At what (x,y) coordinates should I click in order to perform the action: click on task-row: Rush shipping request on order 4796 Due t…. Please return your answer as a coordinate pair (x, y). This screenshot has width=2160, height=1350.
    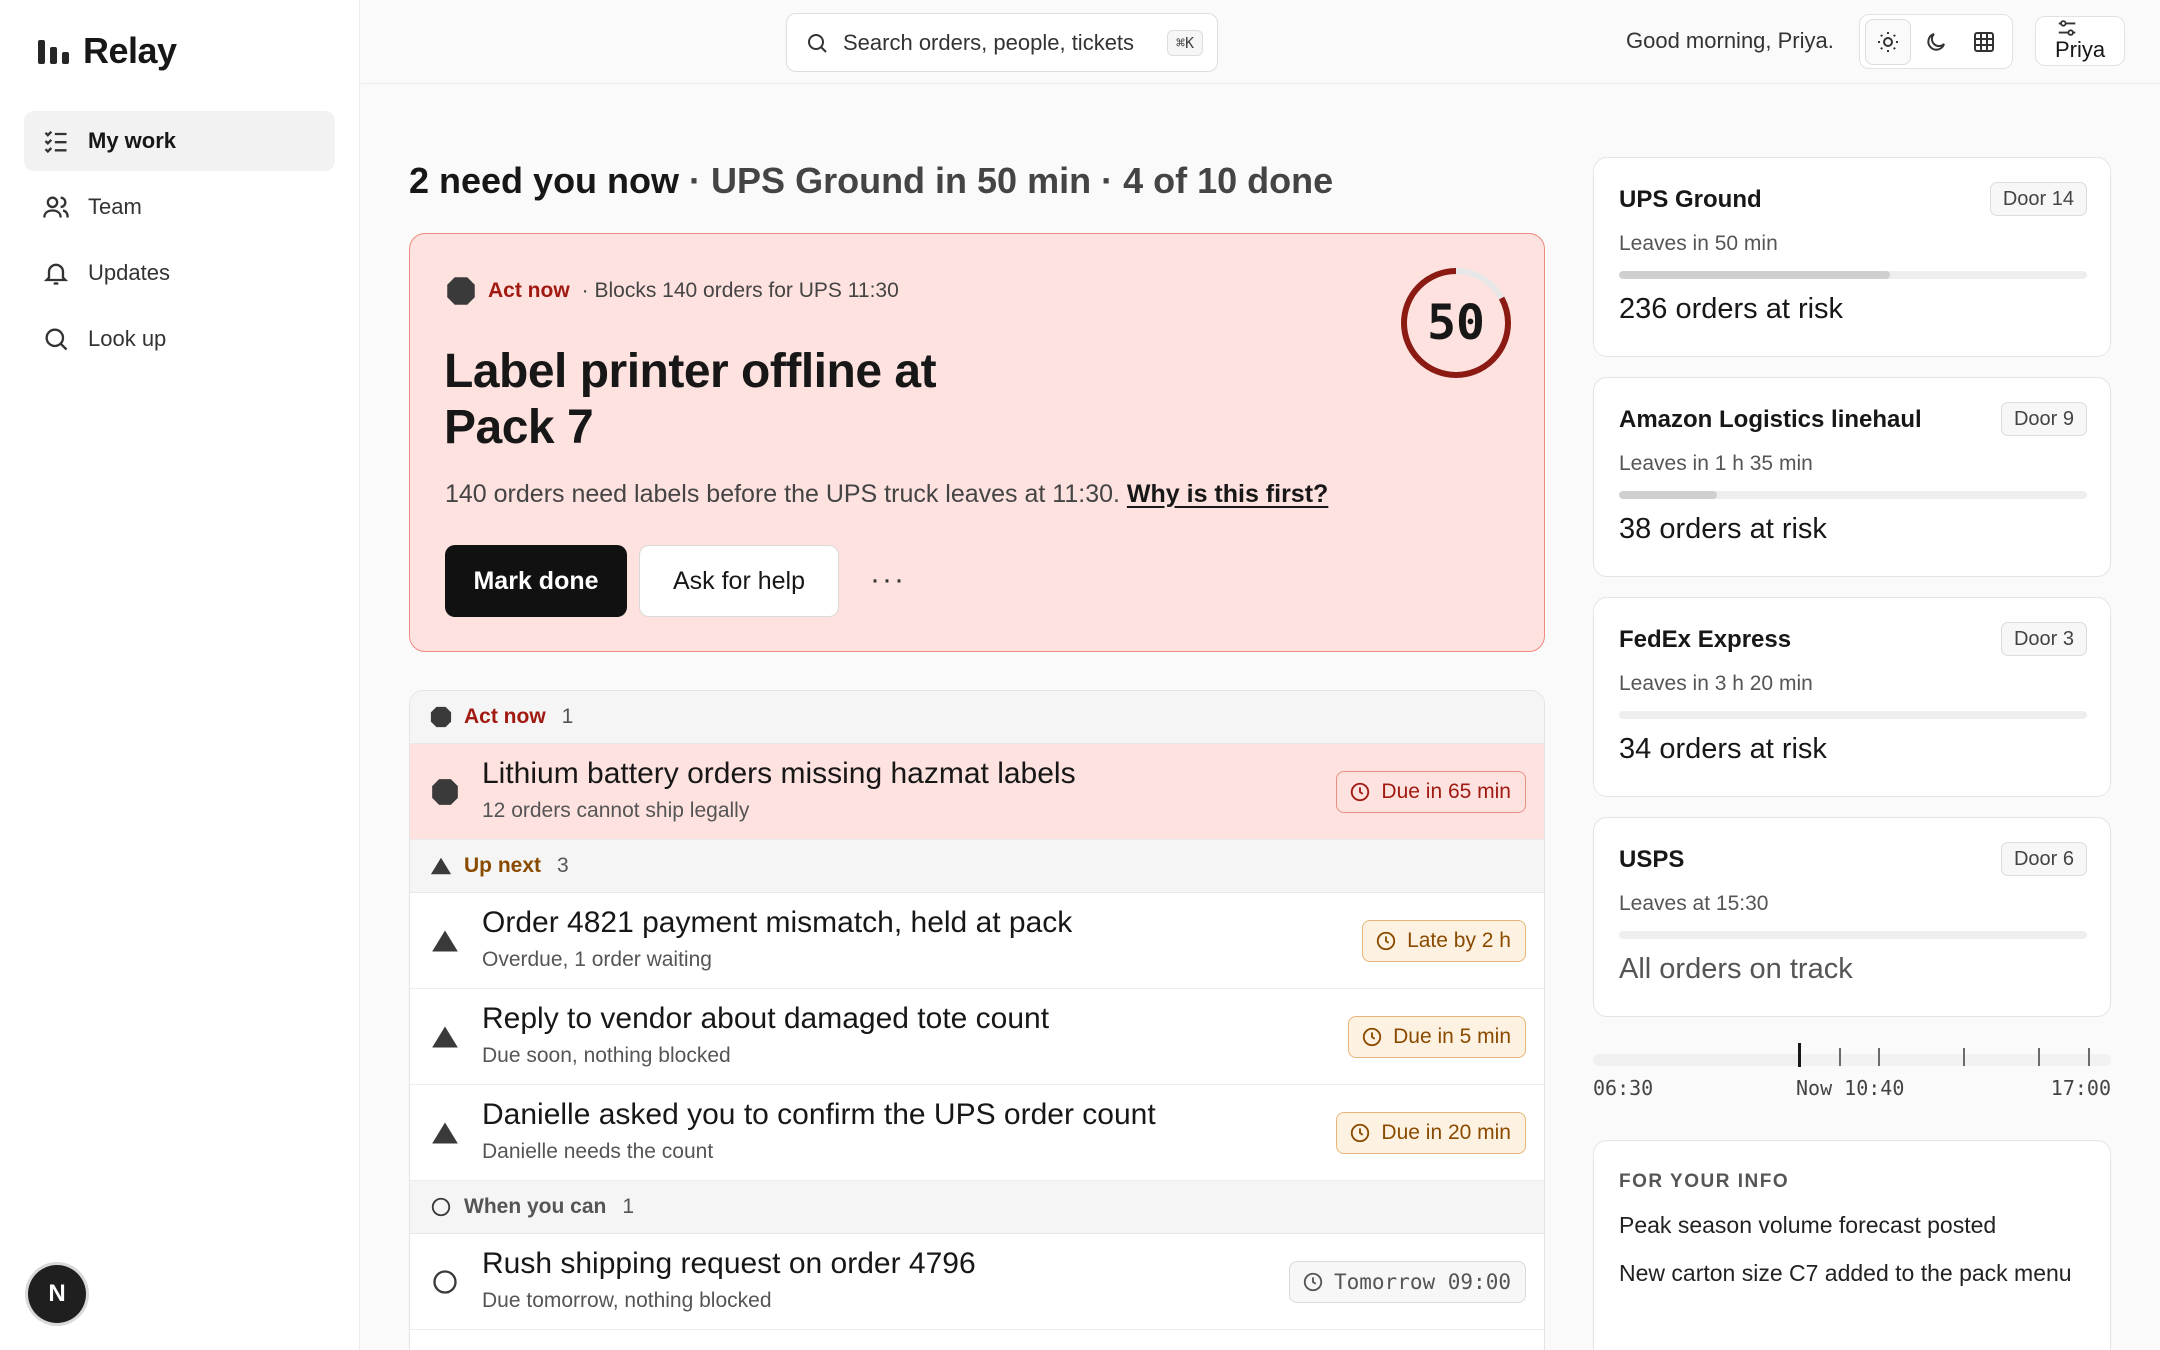
    Looking at the image, I should click on (977, 1282).